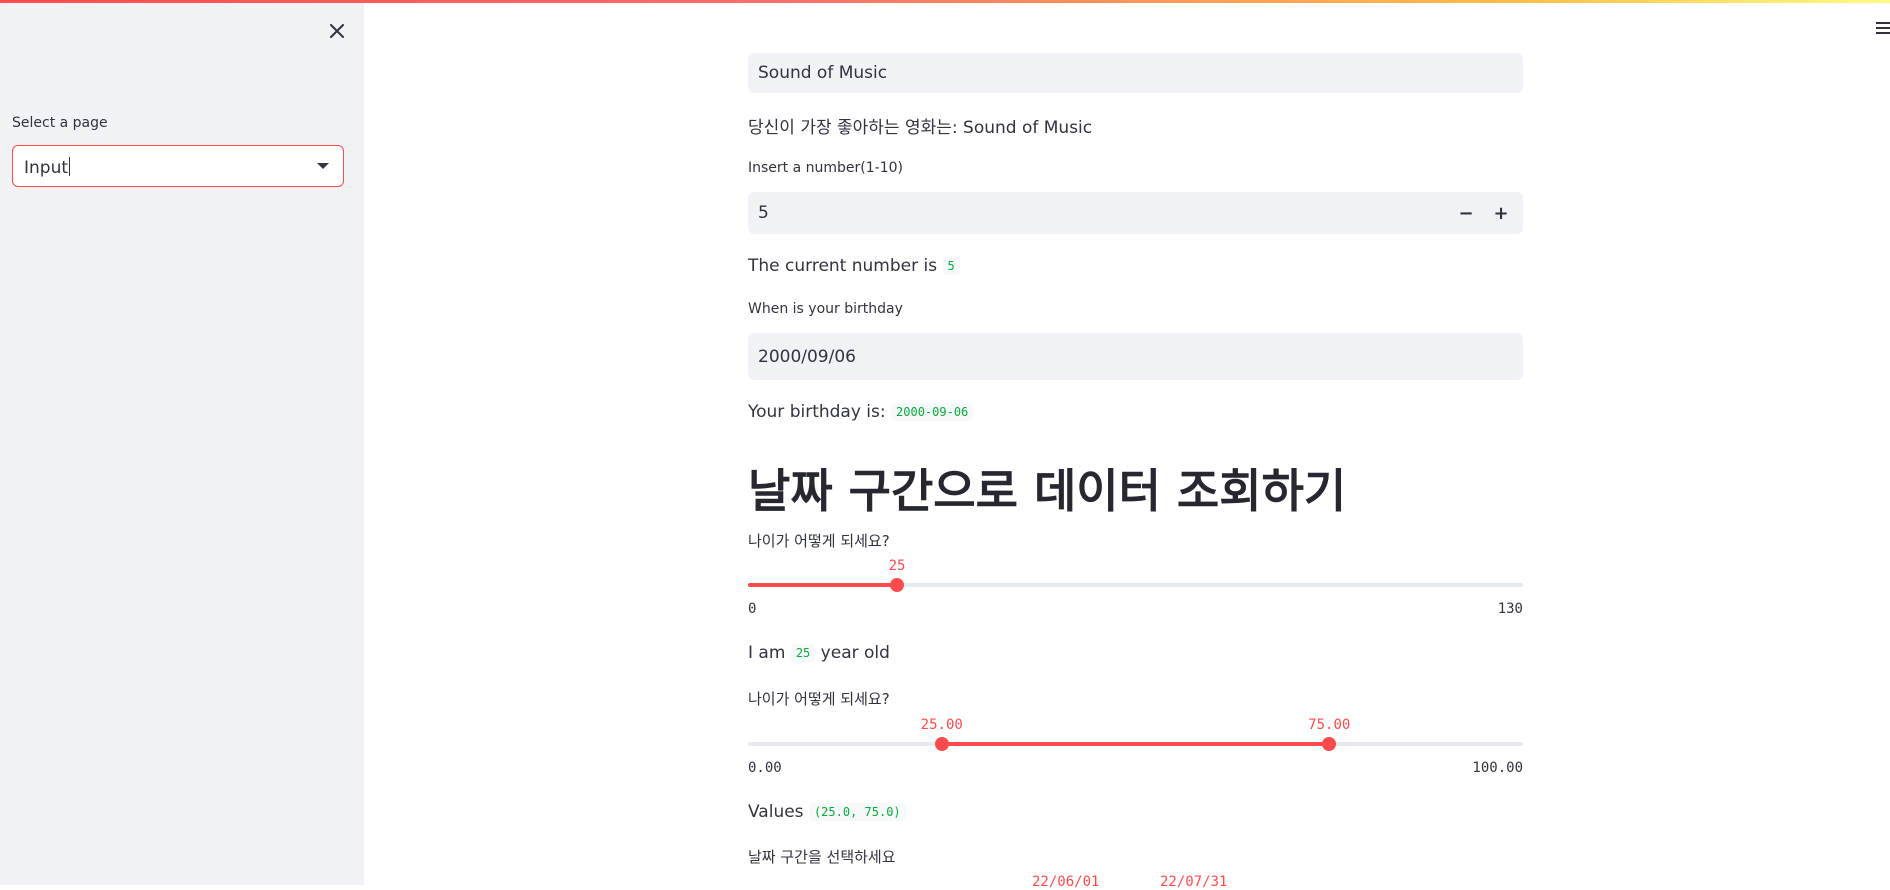 This screenshot has height=890, width=1890. I want to click on number-output-code: 5, so click(951, 266).